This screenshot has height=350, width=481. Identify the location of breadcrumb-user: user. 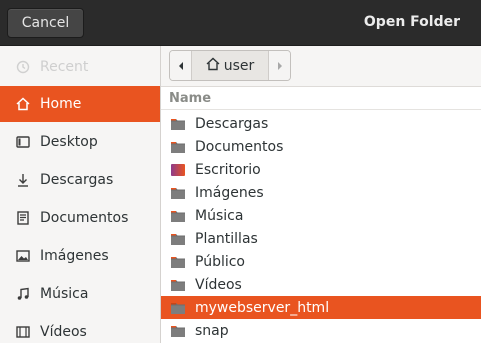
(230, 65).